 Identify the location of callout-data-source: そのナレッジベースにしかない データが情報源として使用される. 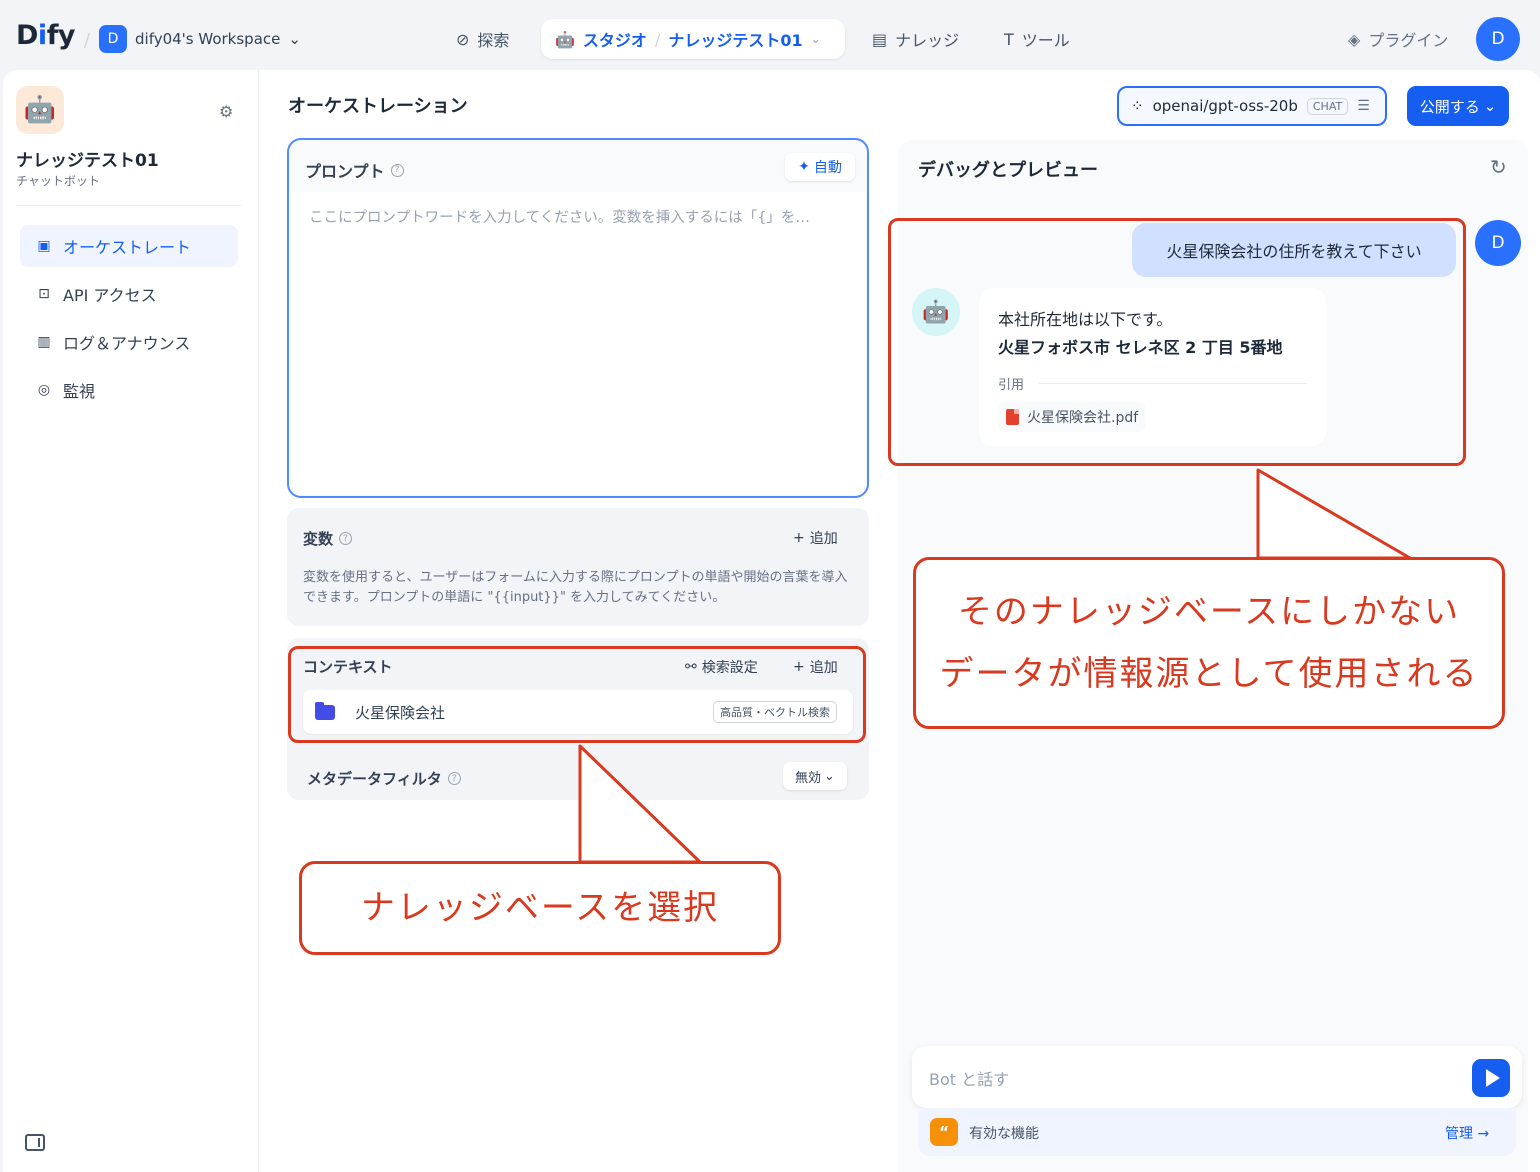
(1209, 643).